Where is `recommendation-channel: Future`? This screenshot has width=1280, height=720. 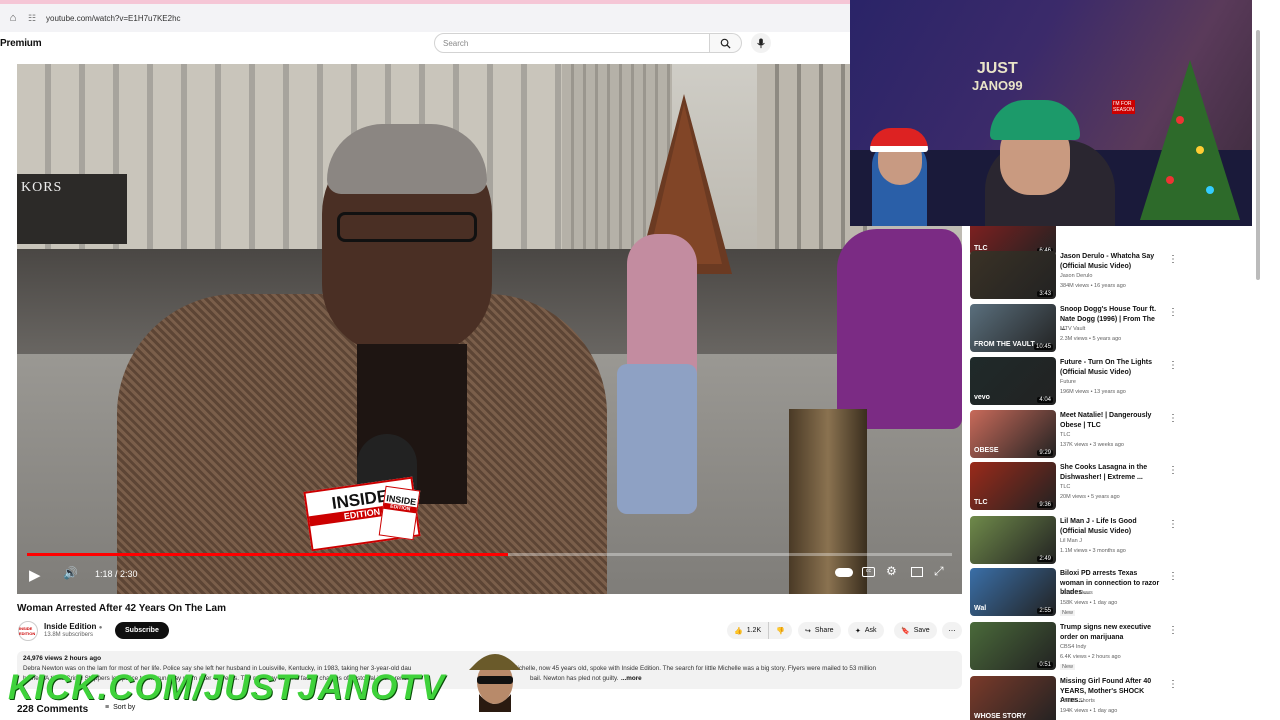
recommendation-channel: Future is located at coordinates (1068, 382).